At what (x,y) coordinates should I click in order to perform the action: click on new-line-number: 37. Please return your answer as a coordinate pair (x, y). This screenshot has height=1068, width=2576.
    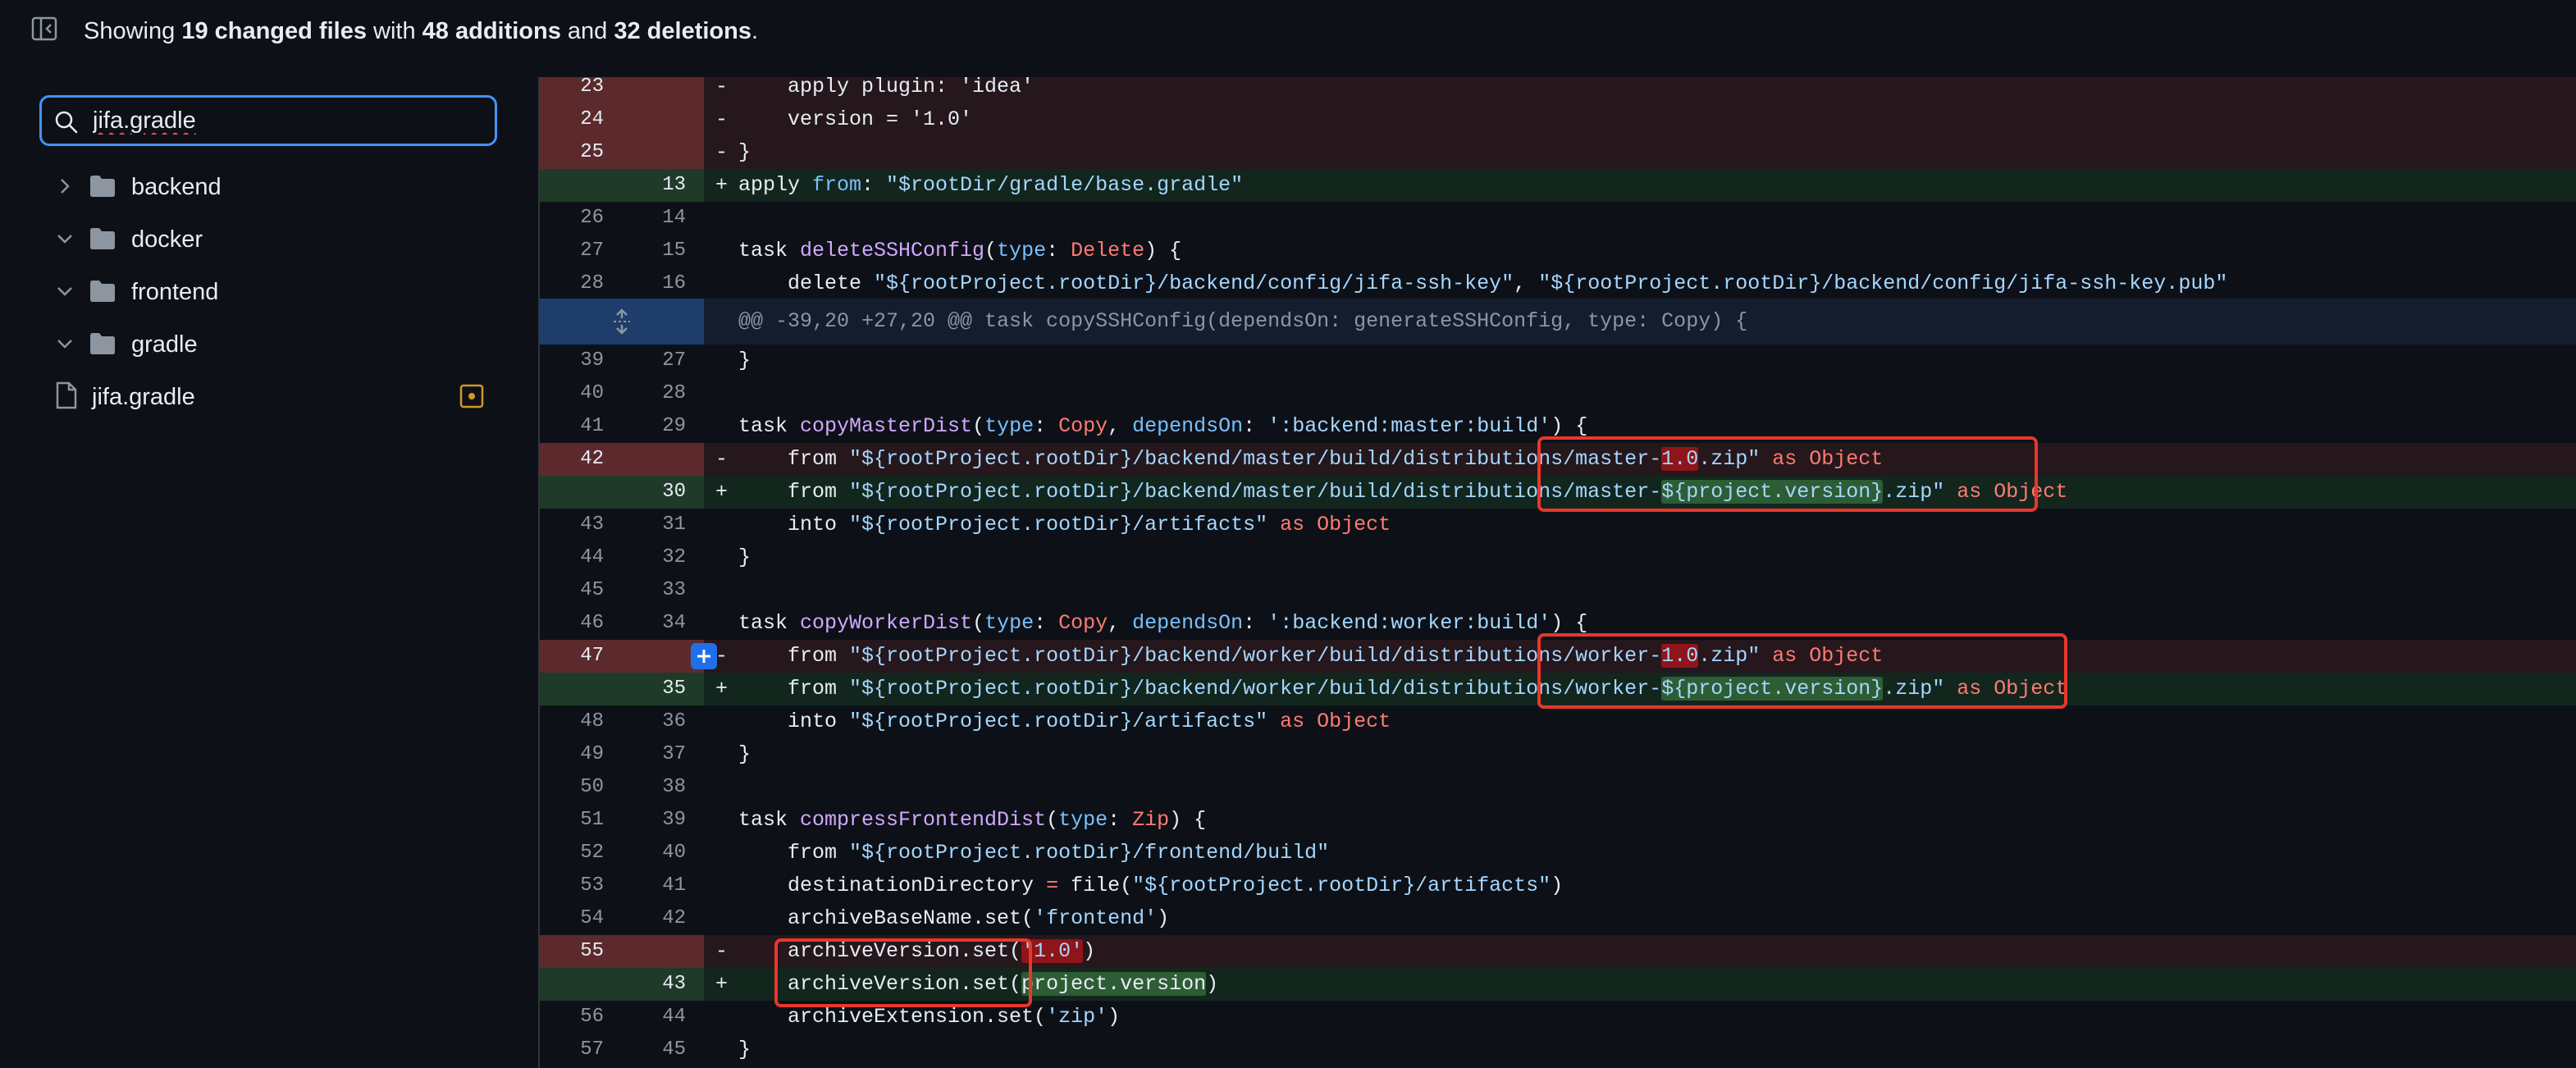
    Looking at the image, I should click on (663, 754).